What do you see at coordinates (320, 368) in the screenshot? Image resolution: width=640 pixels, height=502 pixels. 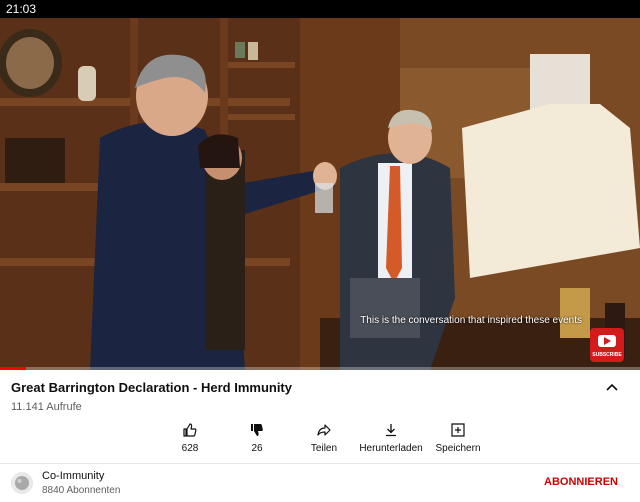 I see `progress-bar` at bounding box center [320, 368].